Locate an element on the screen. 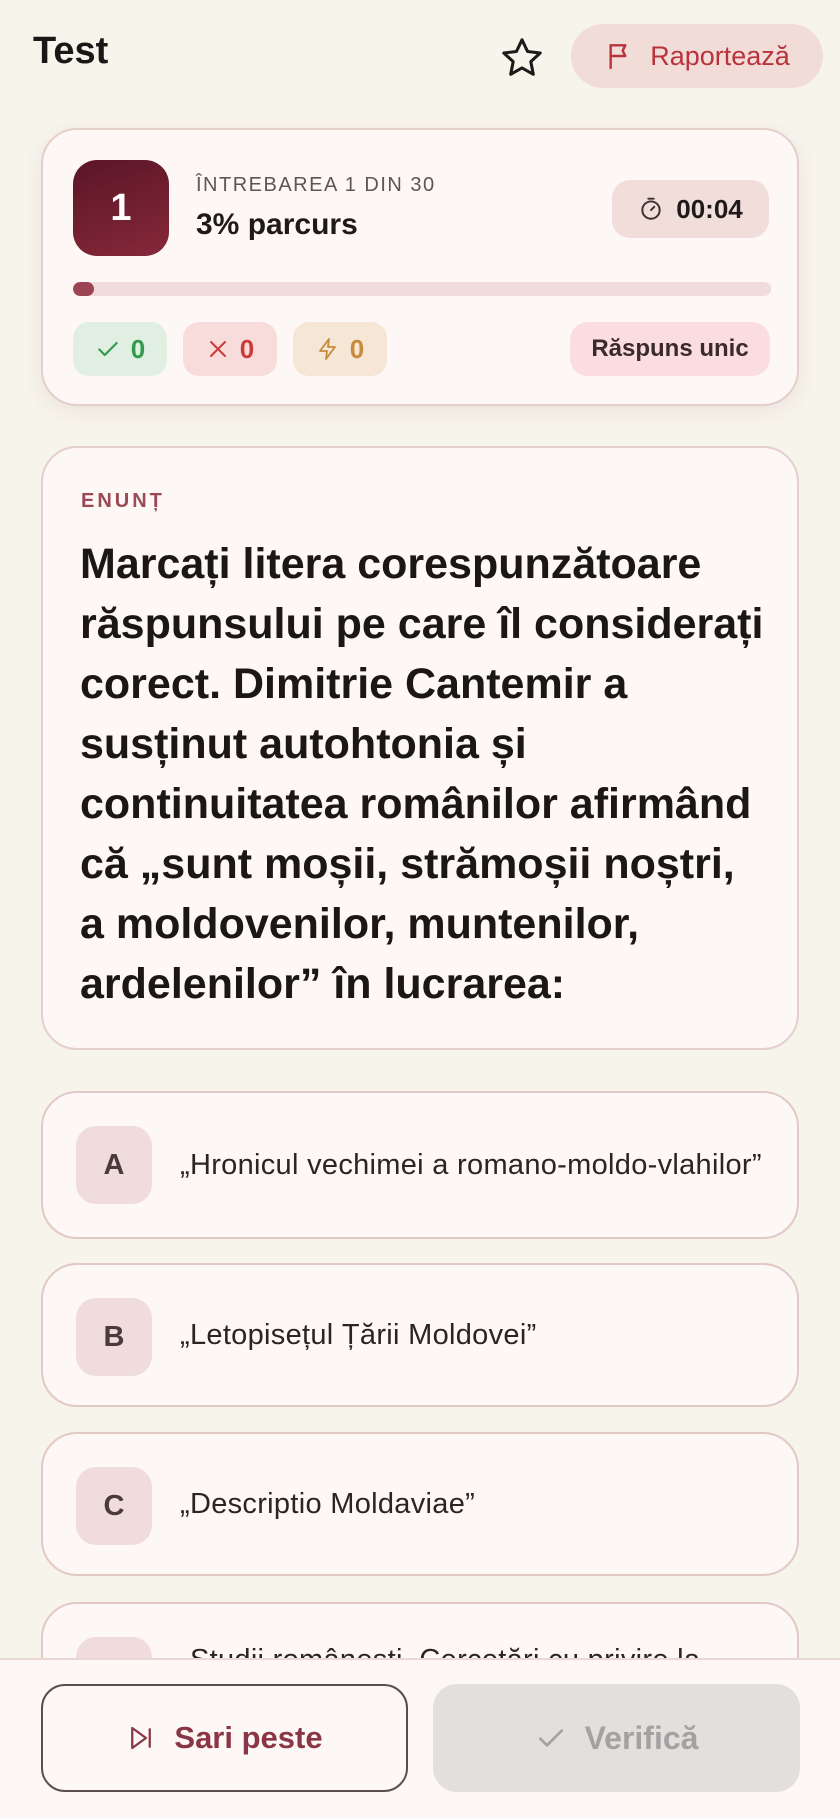 Image resolution: width=840 pixels, height=1818 pixels. verify-label: Verifică is located at coordinates (641, 1737).